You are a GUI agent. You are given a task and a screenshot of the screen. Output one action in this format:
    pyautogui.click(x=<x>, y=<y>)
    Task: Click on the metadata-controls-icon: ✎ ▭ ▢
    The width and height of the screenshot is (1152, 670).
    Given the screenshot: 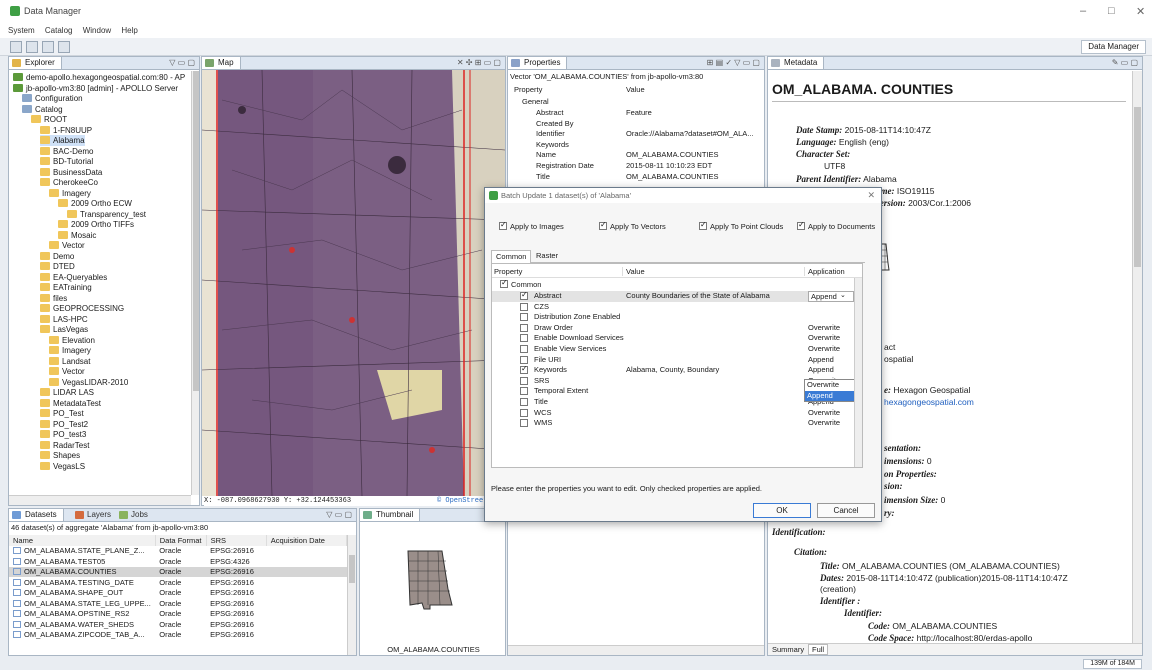 What is the action you would take?
    pyautogui.click(x=1125, y=62)
    